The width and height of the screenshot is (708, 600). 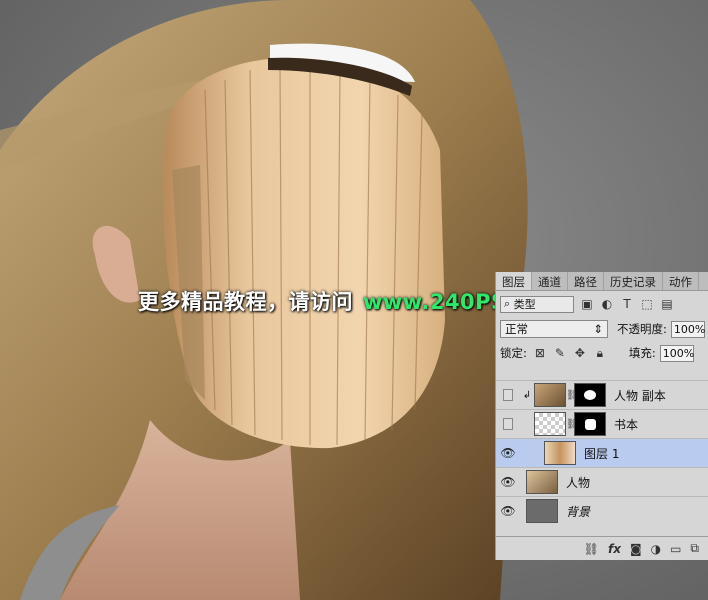 I want to click on layer-row-book: ⛓︎ 书本, so click(x=602, y=423).